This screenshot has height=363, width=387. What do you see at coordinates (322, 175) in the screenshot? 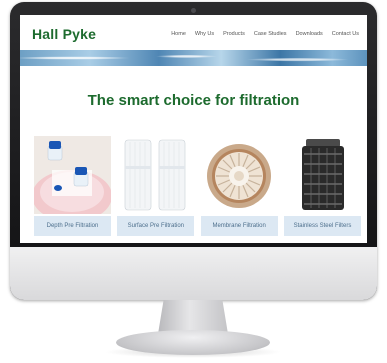
I see `stainless-filter-image` at bounding box center [322, 175].